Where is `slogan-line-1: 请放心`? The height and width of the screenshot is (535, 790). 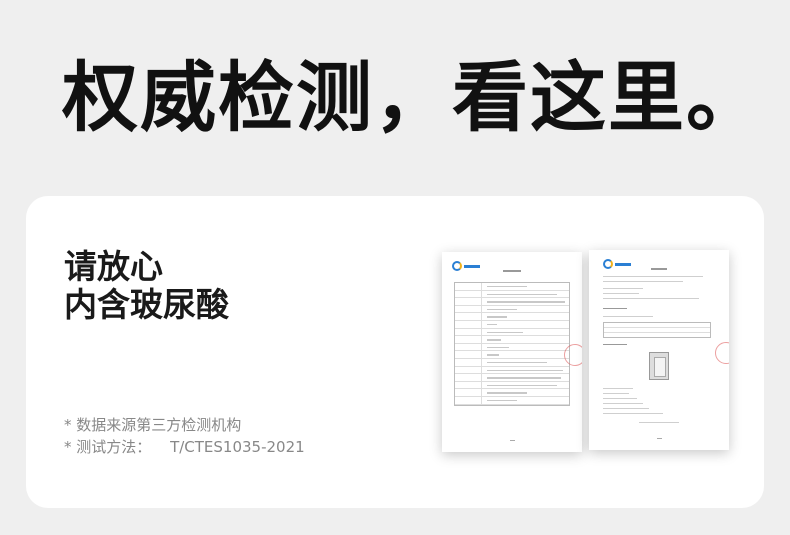 slogan-line-1: 请放心 is located at coordinates (113, 266).